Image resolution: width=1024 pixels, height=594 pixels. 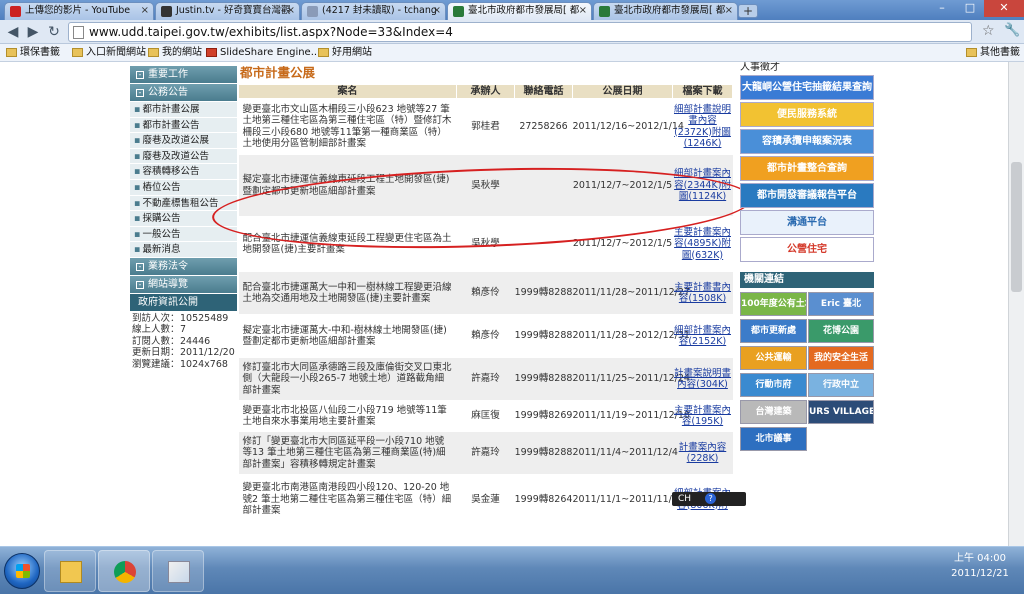 I want to click on file-download: 計畫案內容(228K), so click(x=702, y=453).